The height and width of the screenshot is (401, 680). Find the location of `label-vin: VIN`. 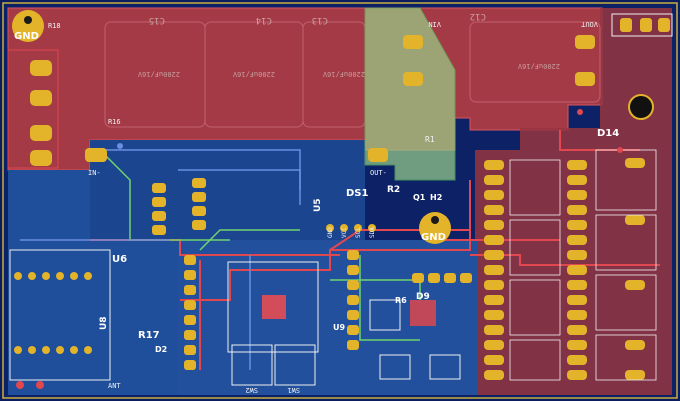

label-vin: VIN is located at coordinates (434, 24).